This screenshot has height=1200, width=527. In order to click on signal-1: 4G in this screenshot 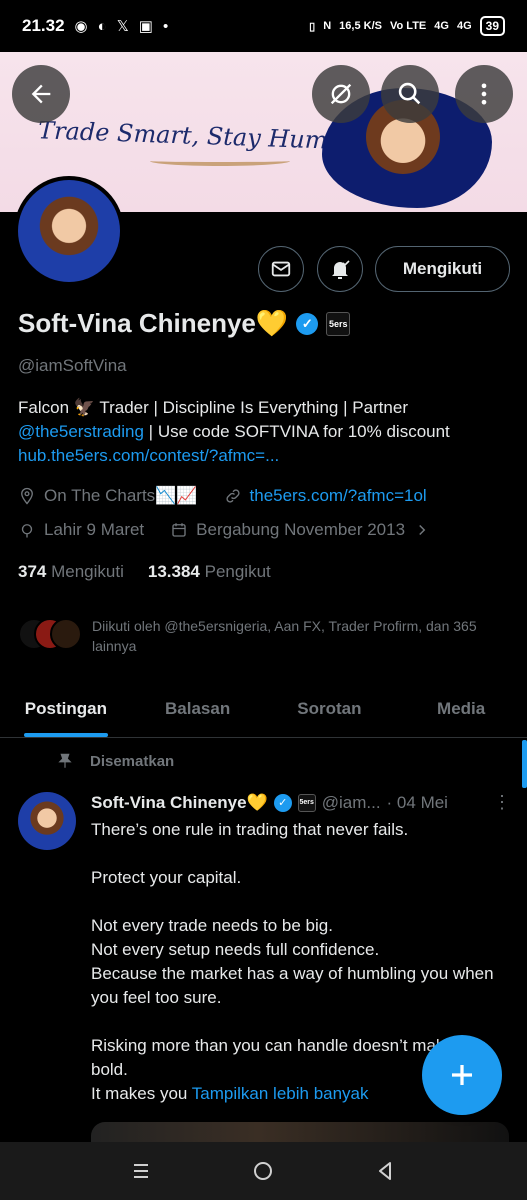, I will do `click(441, 26)`.